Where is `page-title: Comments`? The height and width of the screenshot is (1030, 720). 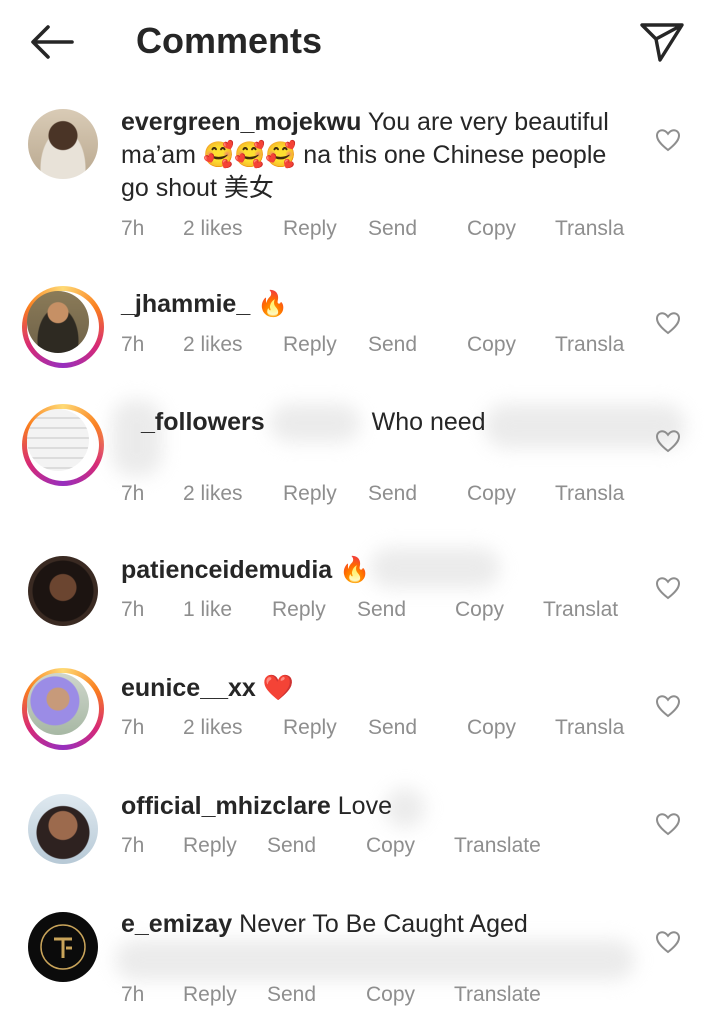
page-title: Comments is located at coordinates (229, 40).